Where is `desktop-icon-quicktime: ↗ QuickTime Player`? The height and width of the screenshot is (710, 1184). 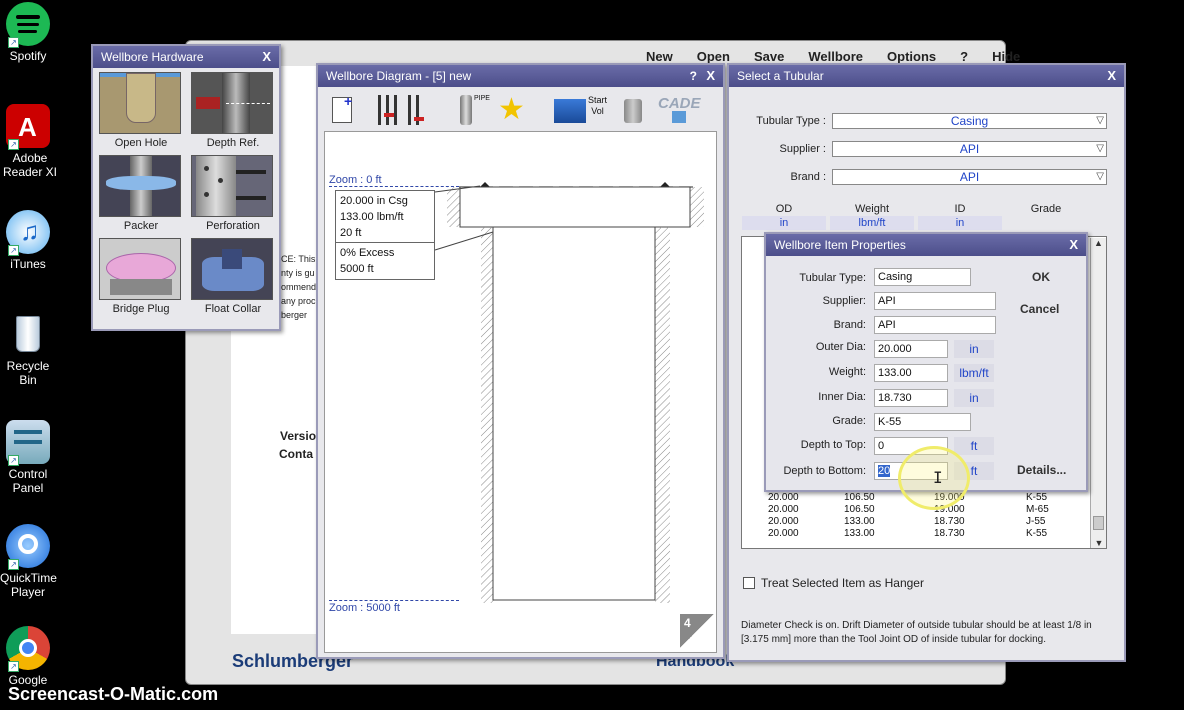 desktop-icon-quicktime: ↗ QuickTime Player is located at coordinates (28, 561).